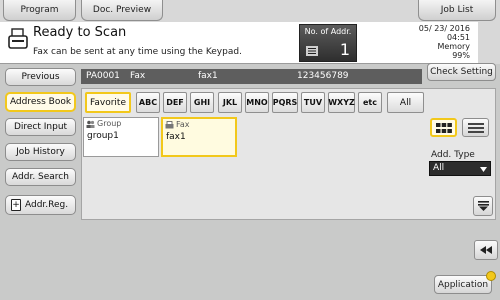  Describe the element at coordinates (370, 102) in the screenshot. I see `tab-etc: etc` at that location.